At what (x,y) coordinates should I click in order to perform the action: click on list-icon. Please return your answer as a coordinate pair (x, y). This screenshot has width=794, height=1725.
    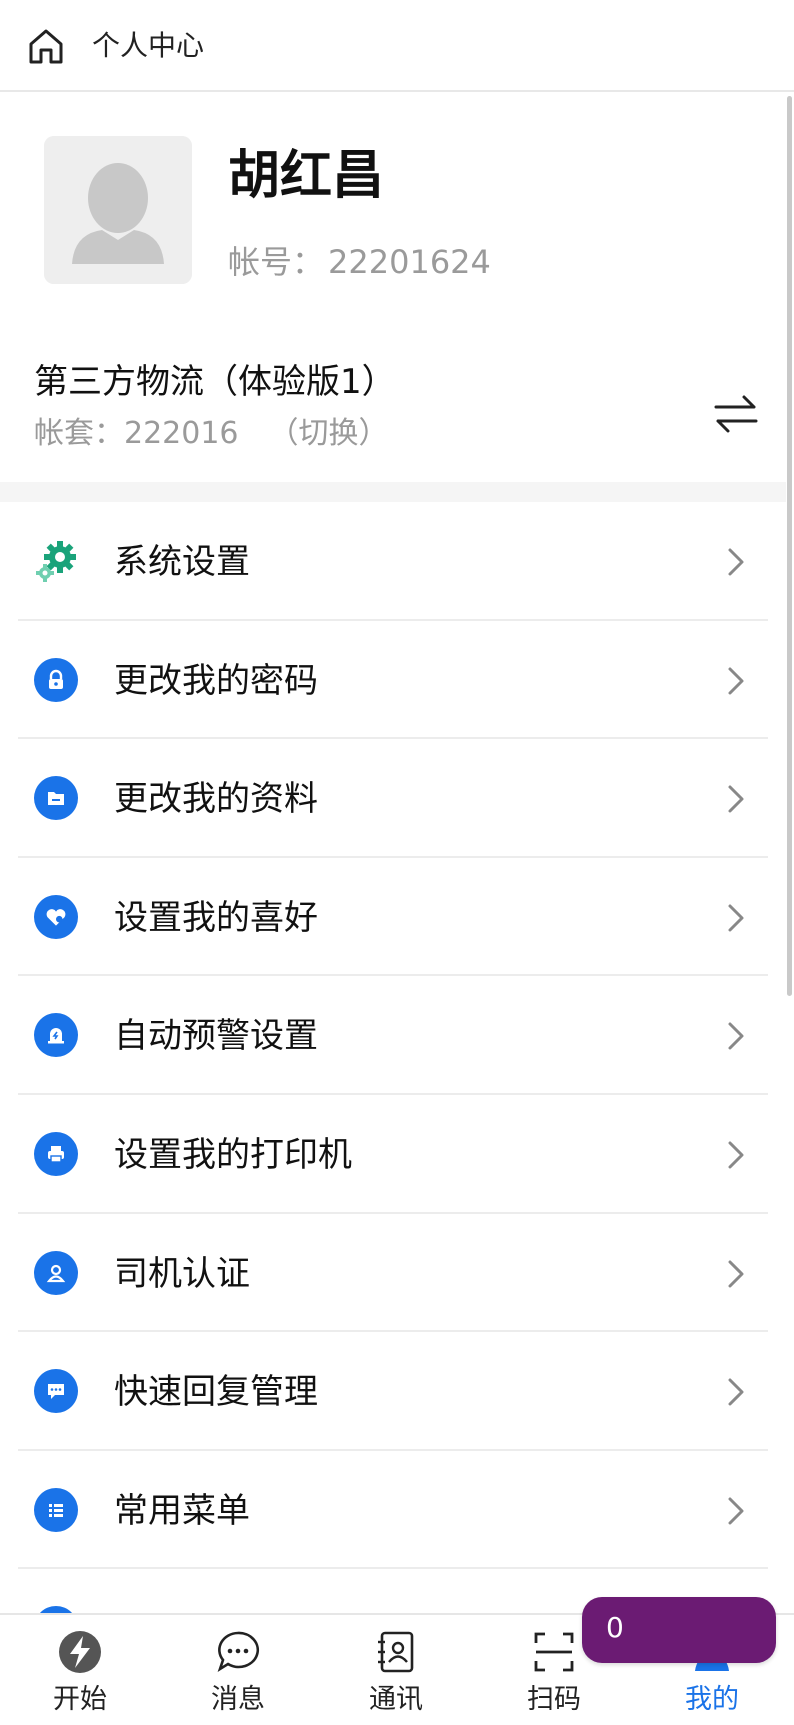
    Looking at the image, I should click on (56, 1509).